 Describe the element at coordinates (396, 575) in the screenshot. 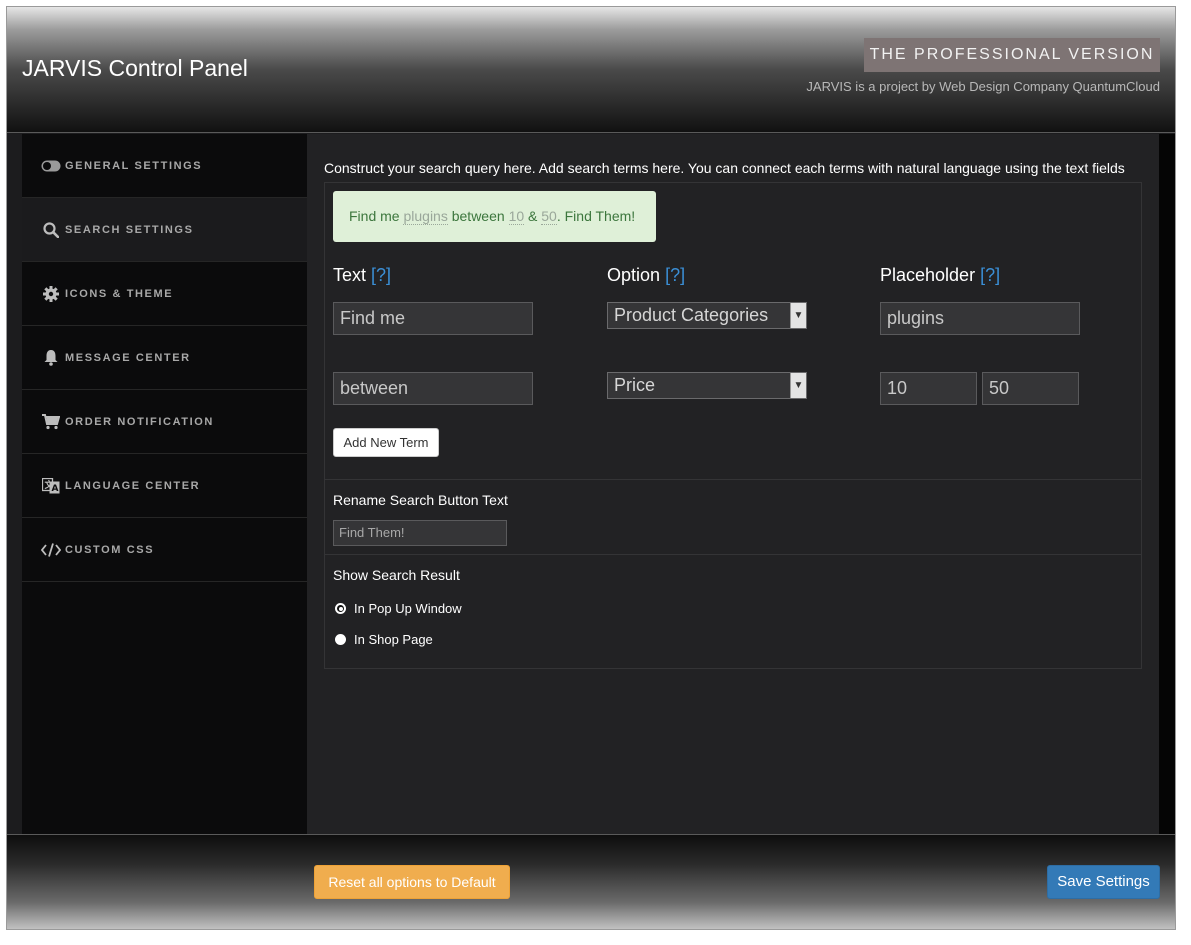

I see `show-result-label: Show Search Result` at that location.